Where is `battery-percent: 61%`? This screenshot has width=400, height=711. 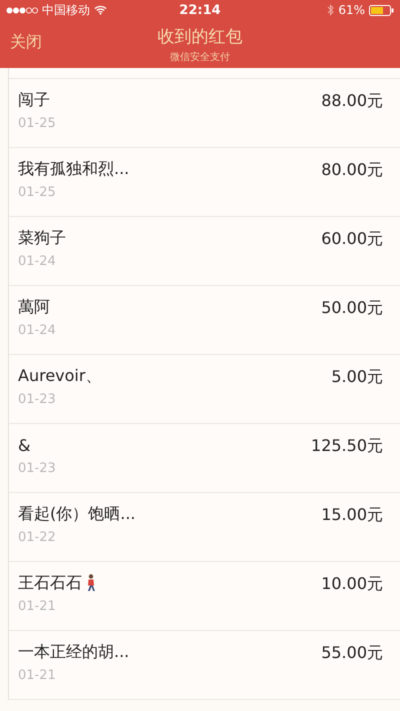
battery-percent: 61% is located at coordinates (351, 10).